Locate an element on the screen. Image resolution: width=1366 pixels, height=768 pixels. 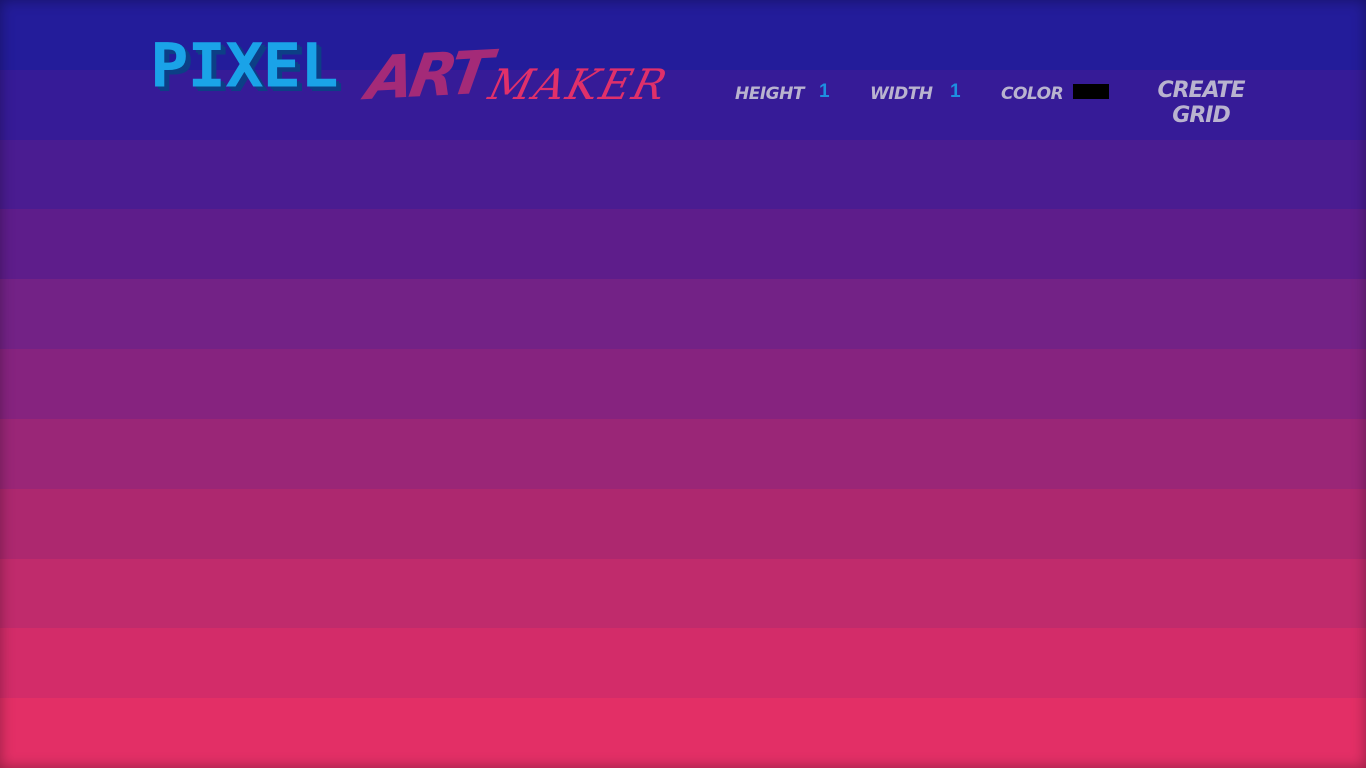
height-input is located at coordinates (836, 92).